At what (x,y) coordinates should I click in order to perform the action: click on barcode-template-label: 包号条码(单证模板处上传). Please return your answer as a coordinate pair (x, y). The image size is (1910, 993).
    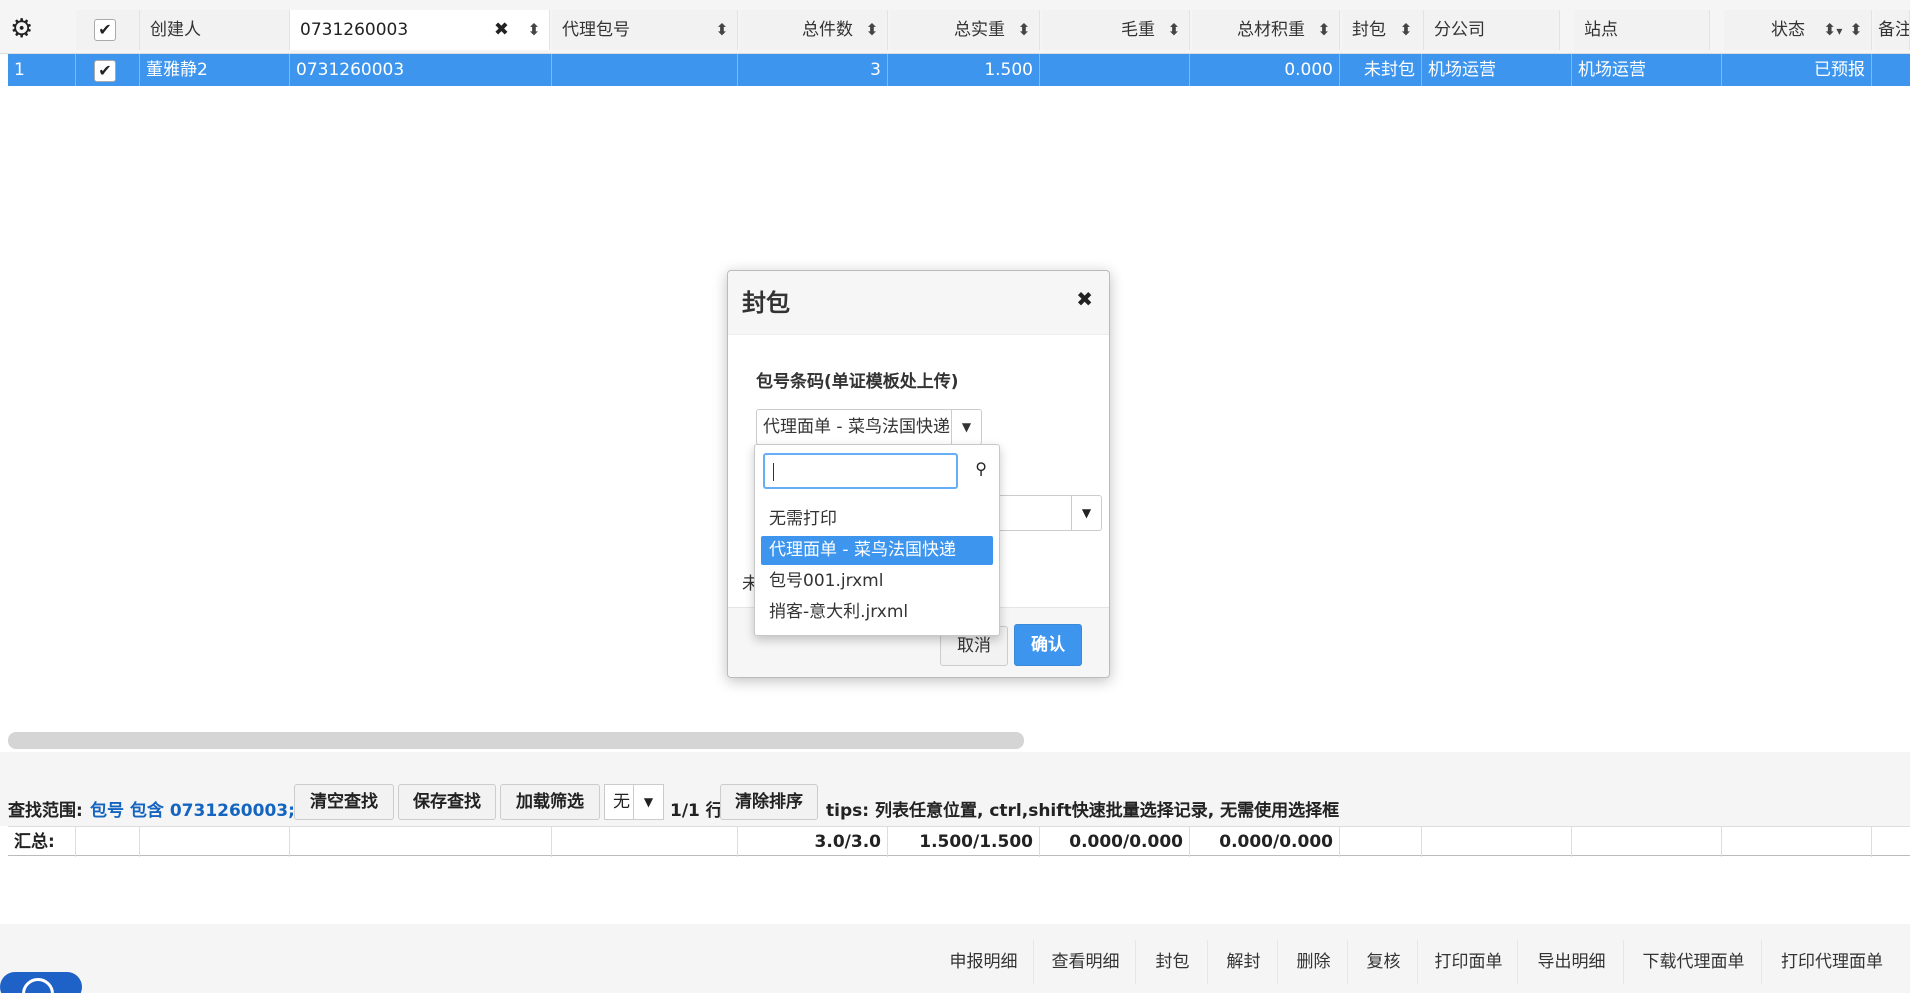
    Looking at the image, I should click on (857, 382).